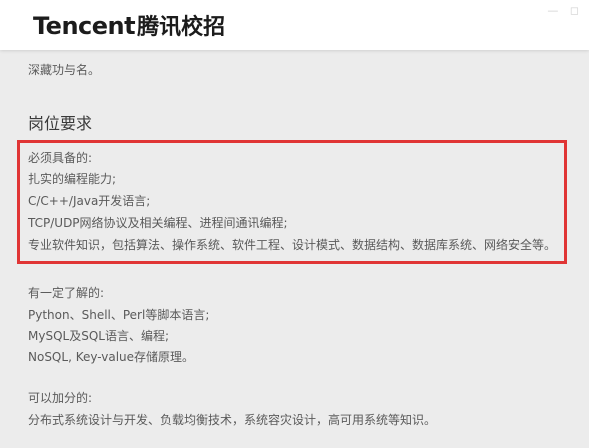  I want to click on section-title: 岗位要求, so click(60, 123).